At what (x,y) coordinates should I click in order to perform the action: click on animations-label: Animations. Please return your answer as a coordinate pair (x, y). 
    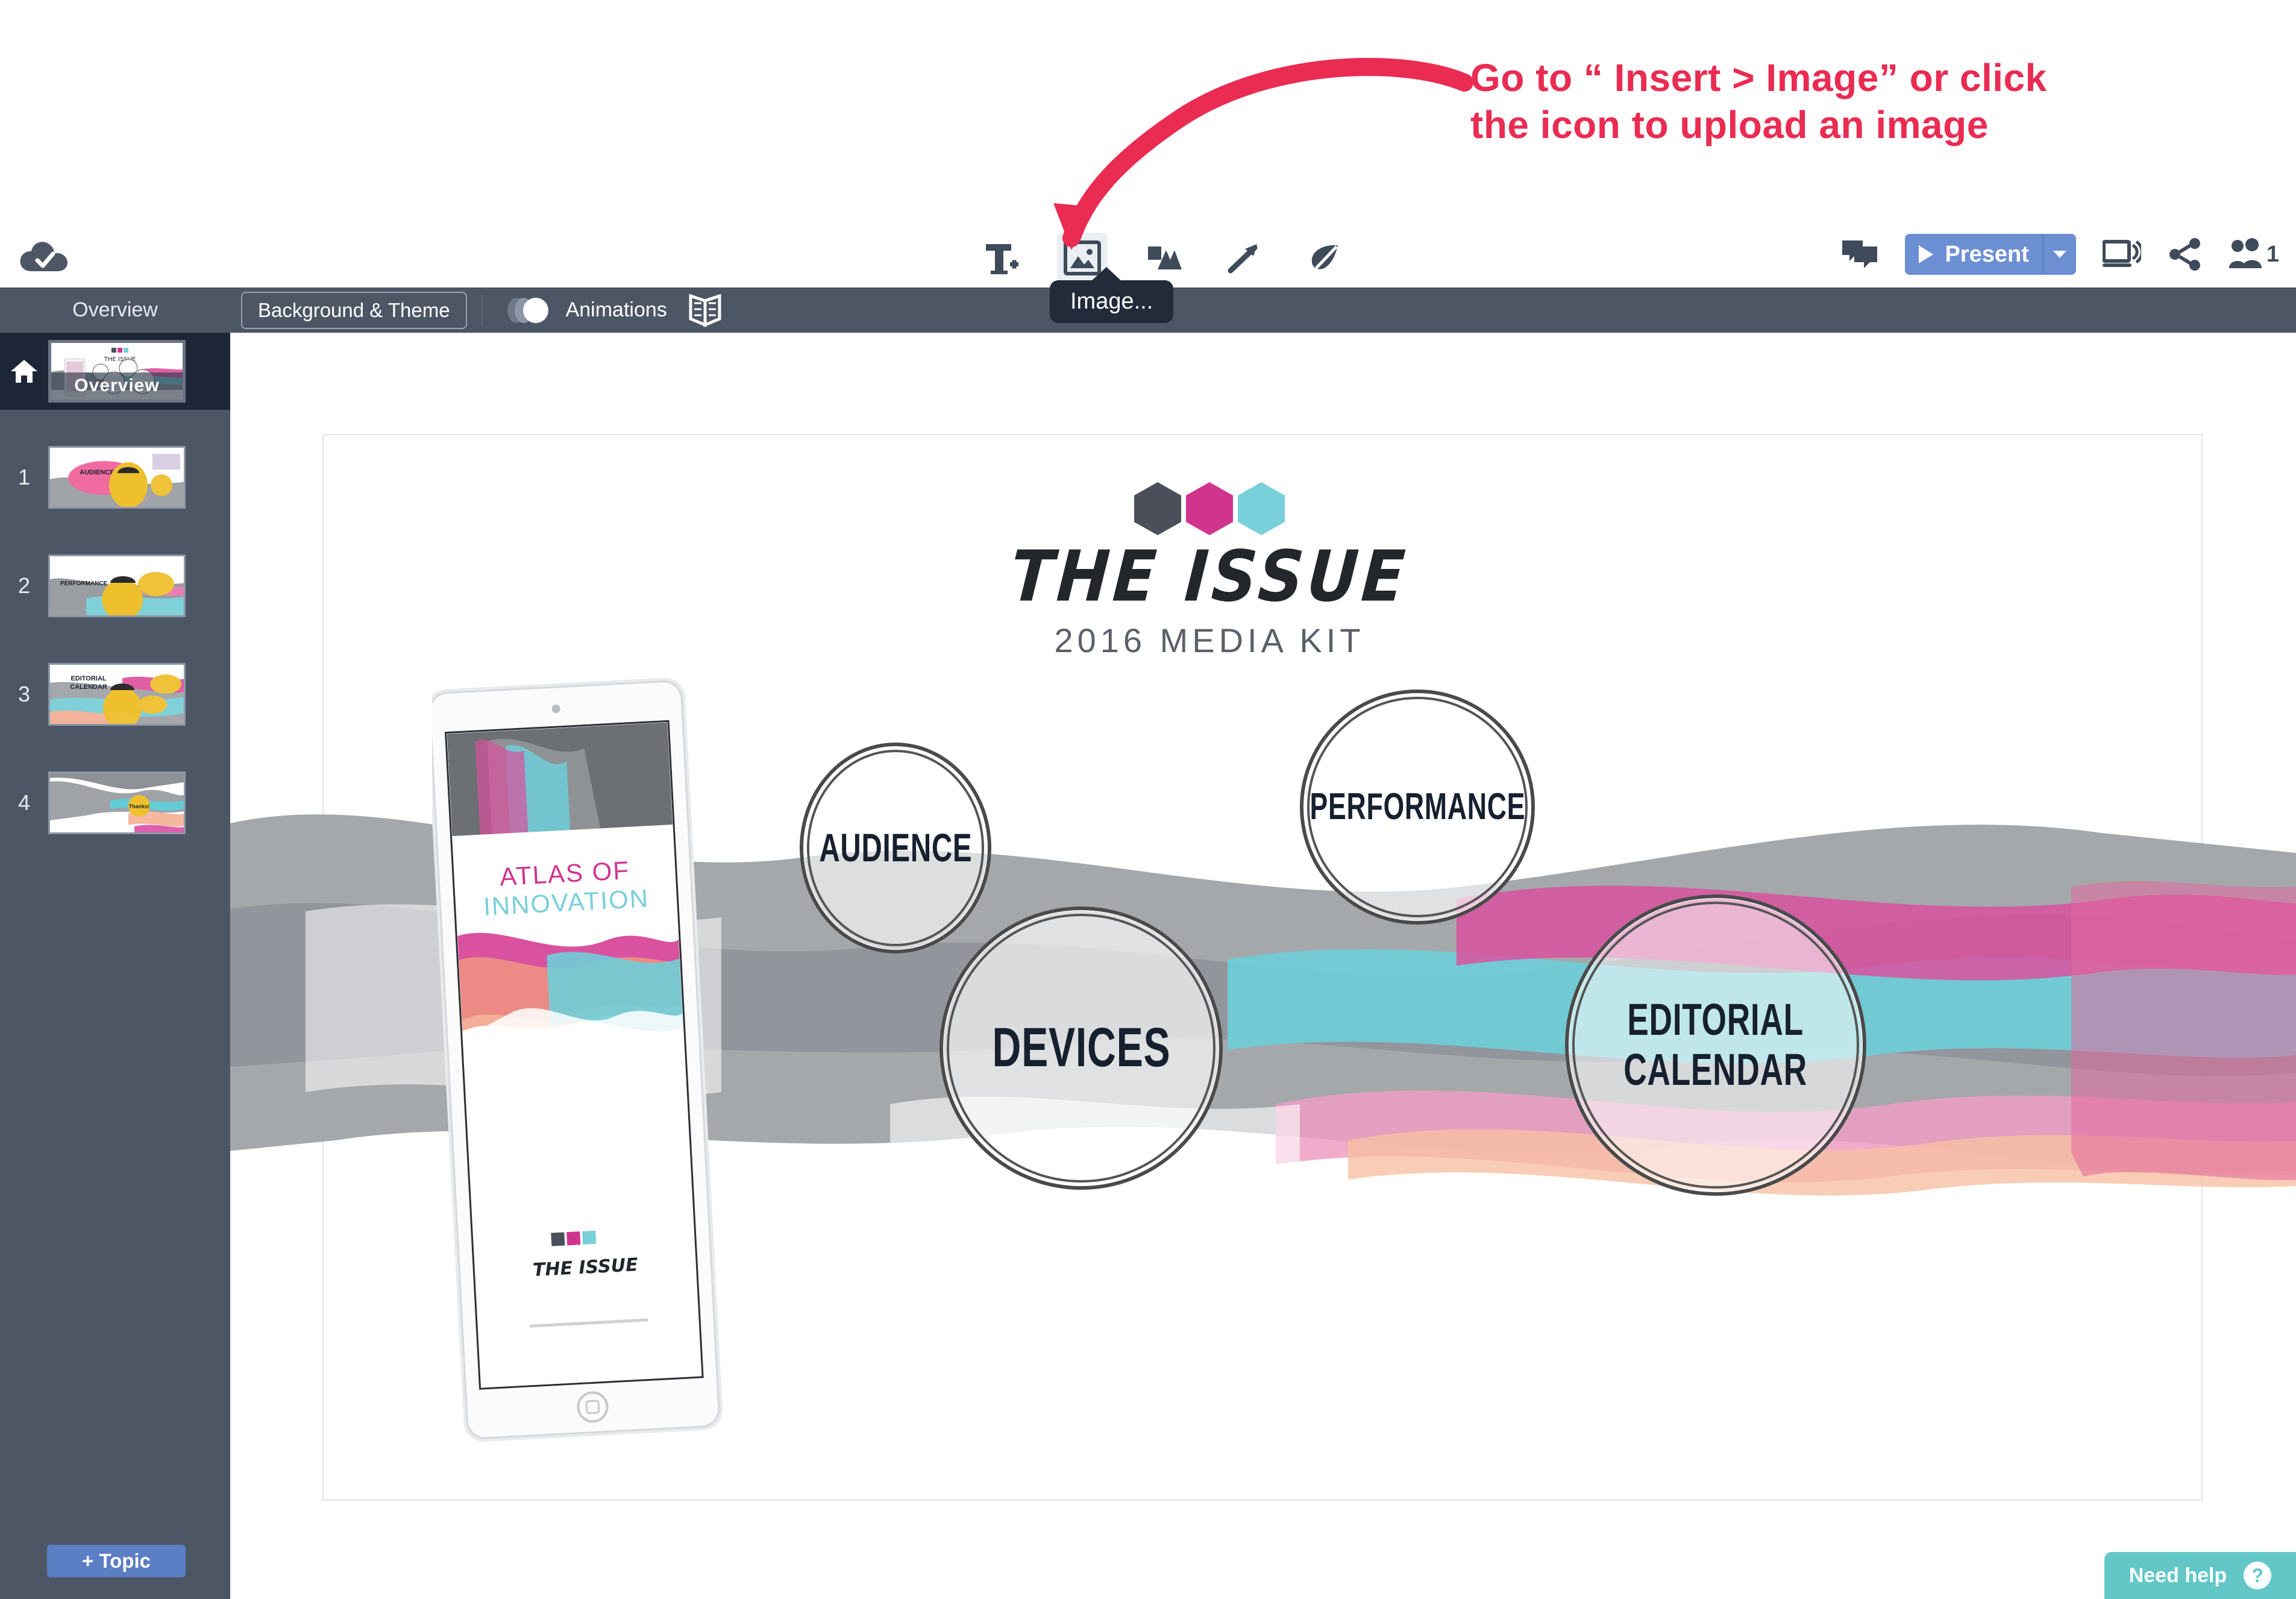
    Looking at the image, I should click on (616, 309).